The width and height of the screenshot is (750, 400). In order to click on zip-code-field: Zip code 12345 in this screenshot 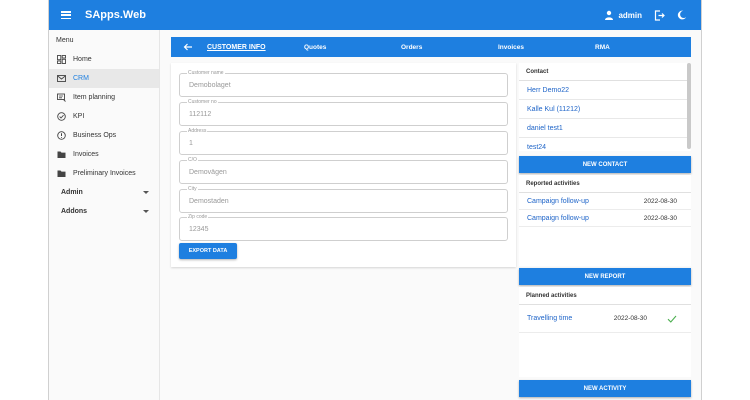, I will do `click(343, 227)`.